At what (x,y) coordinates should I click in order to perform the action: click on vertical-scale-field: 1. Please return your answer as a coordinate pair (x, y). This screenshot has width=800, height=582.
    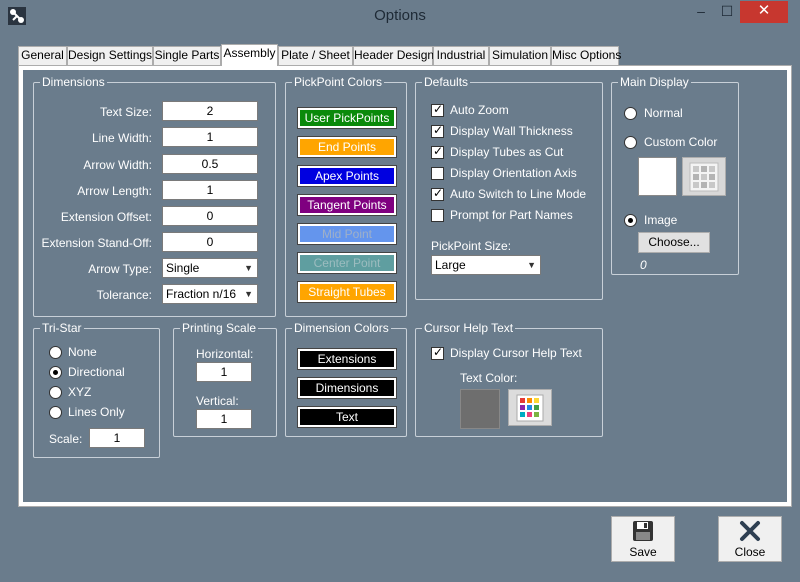
    Looking at the image, I should click on (224, 419).